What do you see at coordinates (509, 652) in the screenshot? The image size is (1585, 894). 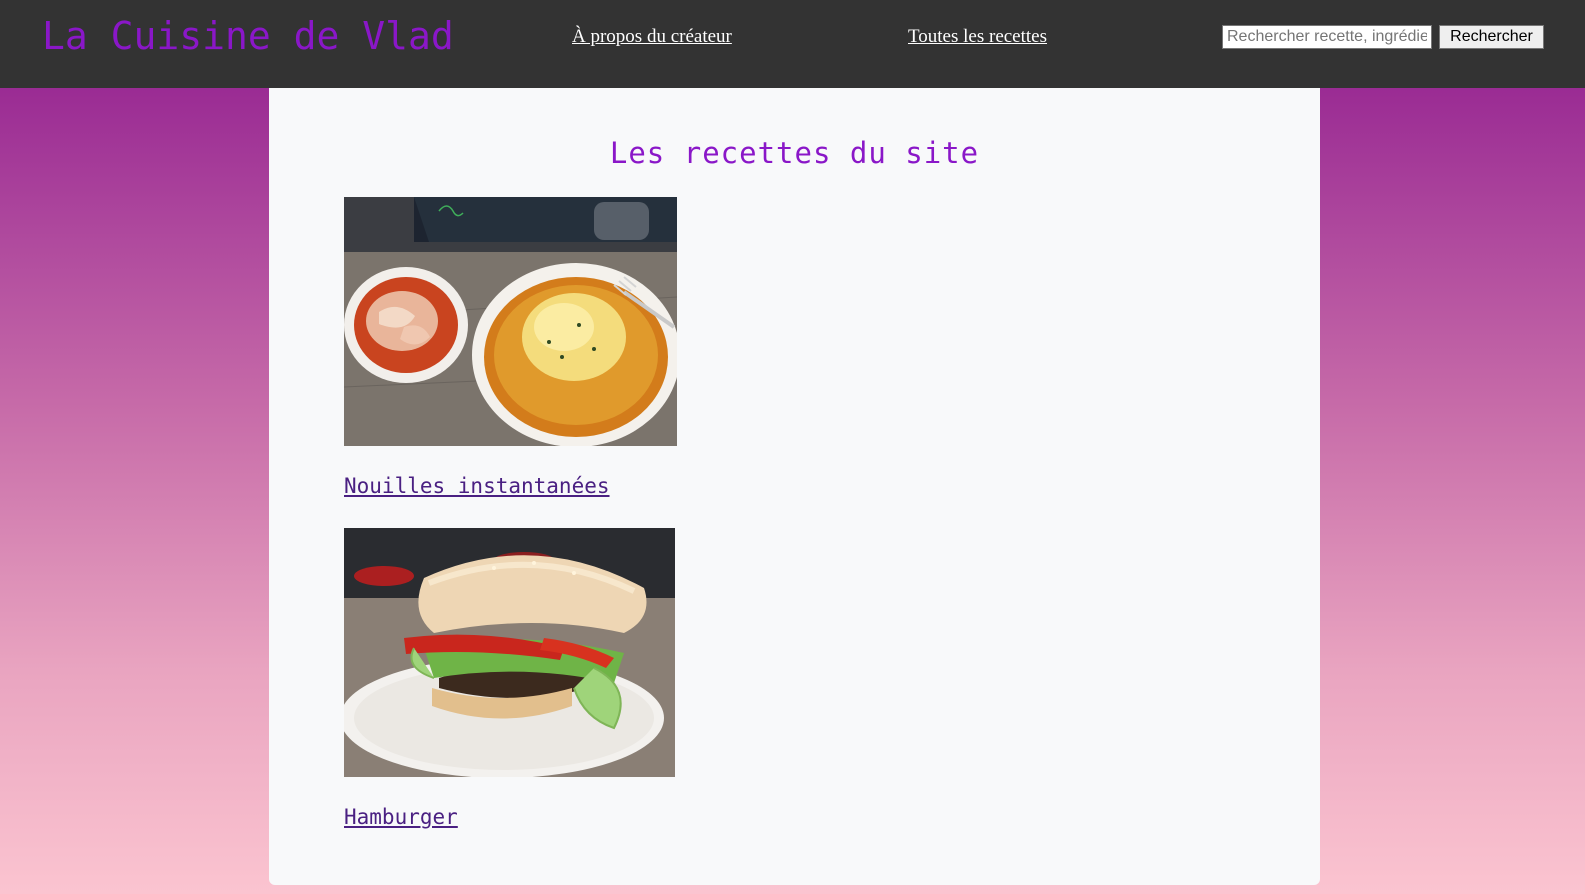 I see `recipe-image-hamburger` at bounding box center [509, 652].